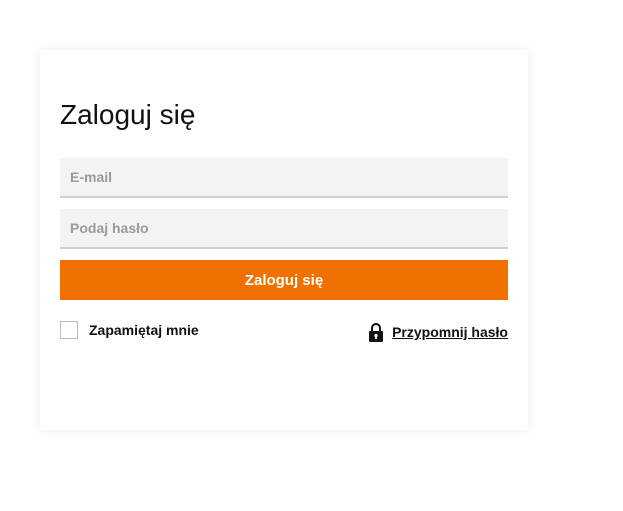  Describe the element at coordinates (144, 330) in the screenshot. I see `remember-me-label: Zapamiętaj mnie` at that location.